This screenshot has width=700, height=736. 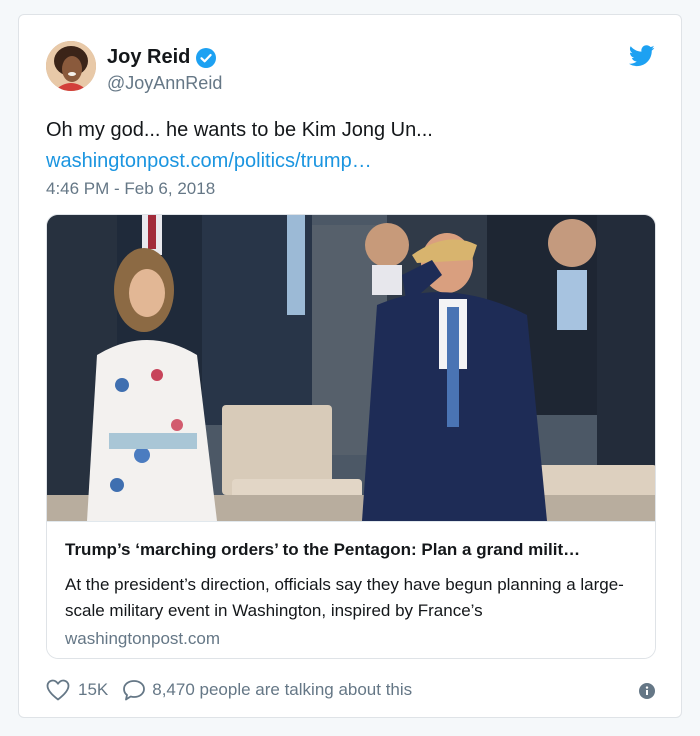 I want to click on avatar, so click(x=71, y=66).